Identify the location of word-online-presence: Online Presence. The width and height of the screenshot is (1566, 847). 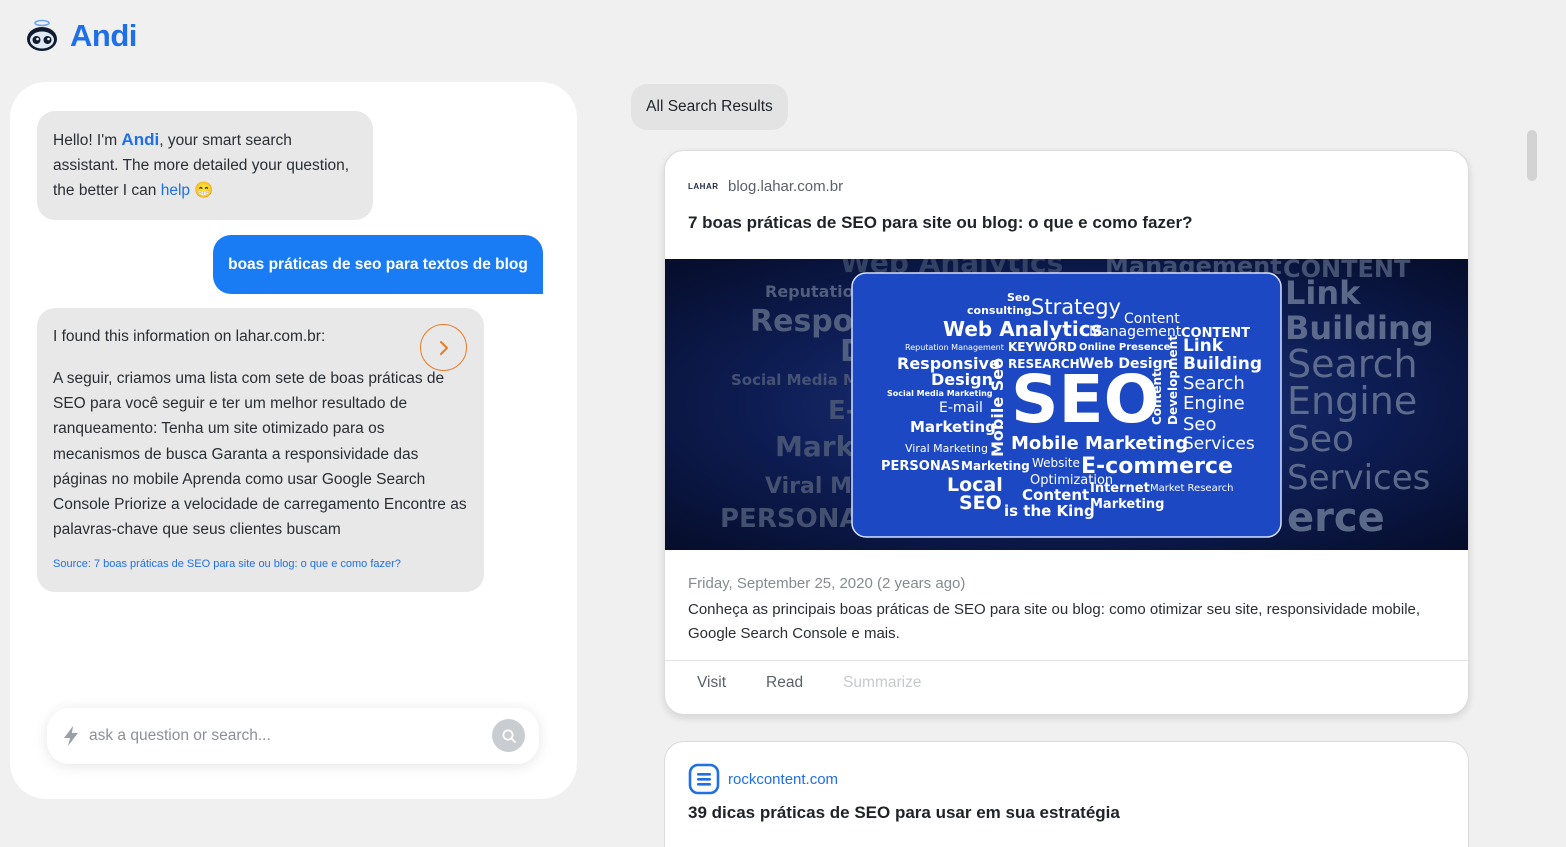
(1125, 347).